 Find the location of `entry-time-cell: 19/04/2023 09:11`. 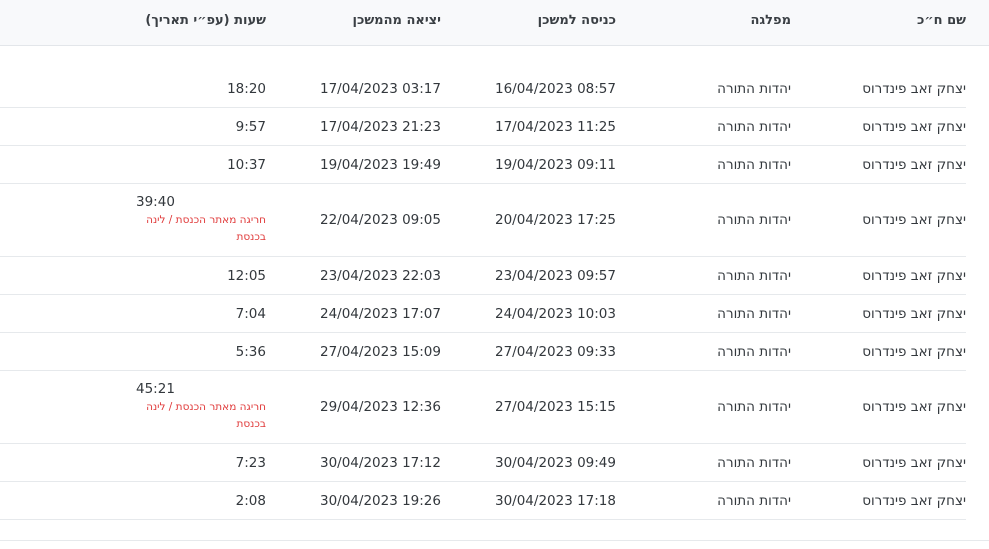

entry-time-cell: 19/04/2023 09:11 is located at coordinates (555, 164).